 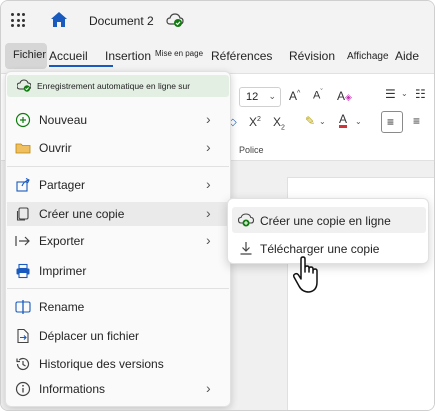 I want to click on font-size-value: 12, so click(x=252, y=97).